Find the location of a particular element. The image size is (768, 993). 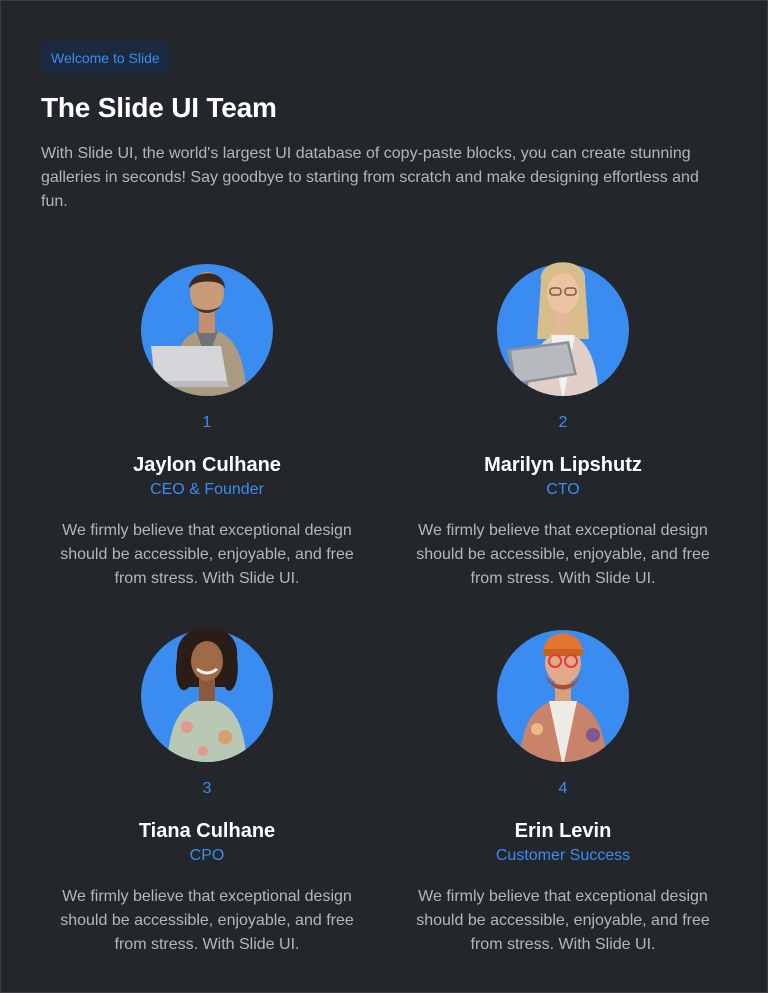

member-name: Erin Levin is located at coordinates (563, 831).